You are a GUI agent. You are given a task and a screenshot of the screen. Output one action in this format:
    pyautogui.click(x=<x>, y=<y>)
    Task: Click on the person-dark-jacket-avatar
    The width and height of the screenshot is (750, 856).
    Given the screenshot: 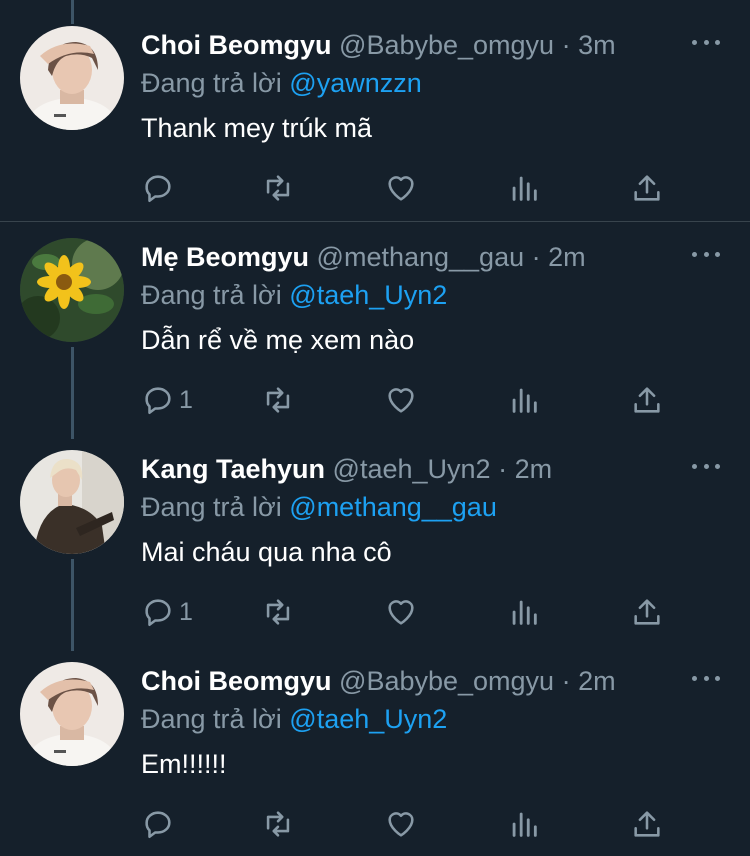 What is the action you would take?
    pyautogui.click(x=72, y=502)
    